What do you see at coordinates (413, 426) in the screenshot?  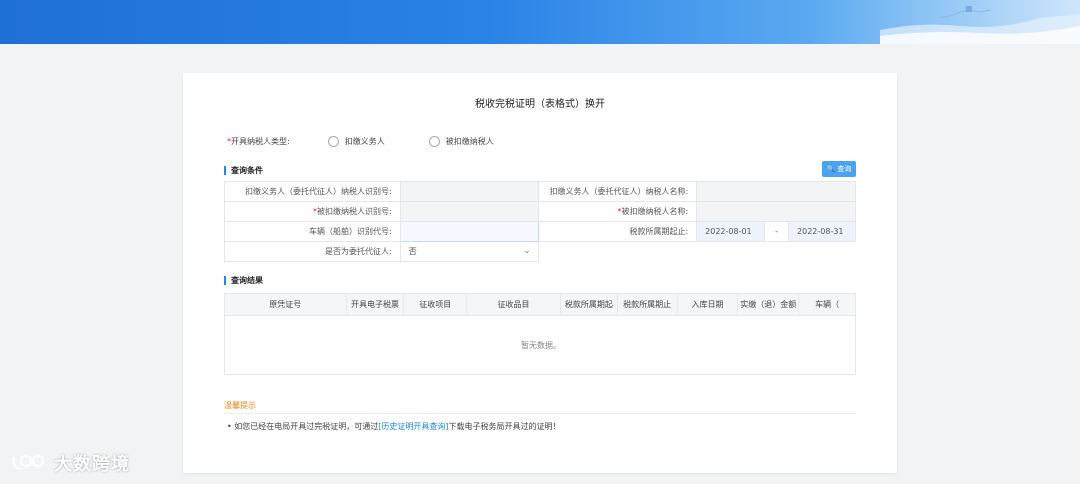 I see `history-query-link: [历史证明开具查询]` at bounding box center [413, 426].